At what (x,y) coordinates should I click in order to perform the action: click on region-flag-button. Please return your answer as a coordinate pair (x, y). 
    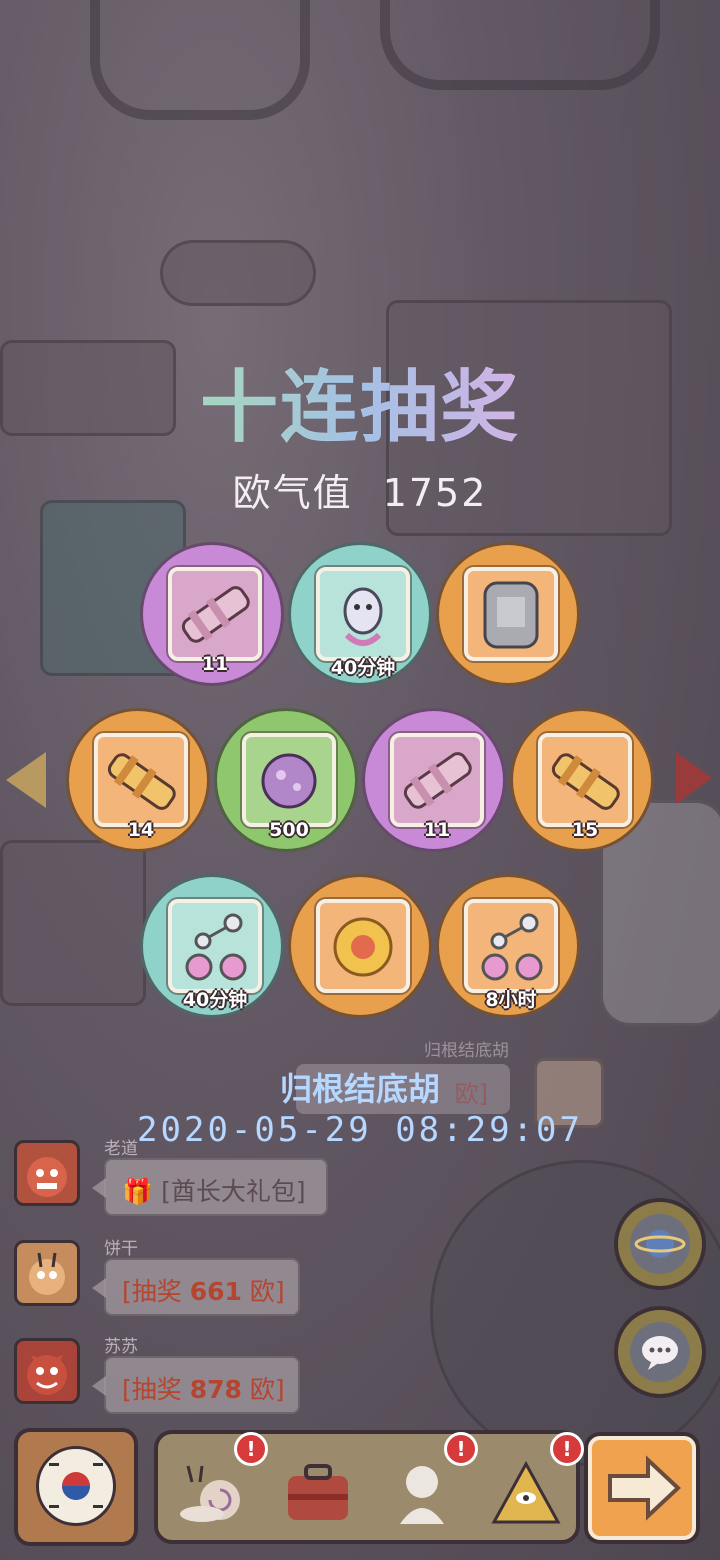
    Looking at the image, I should click on (76, 1487).